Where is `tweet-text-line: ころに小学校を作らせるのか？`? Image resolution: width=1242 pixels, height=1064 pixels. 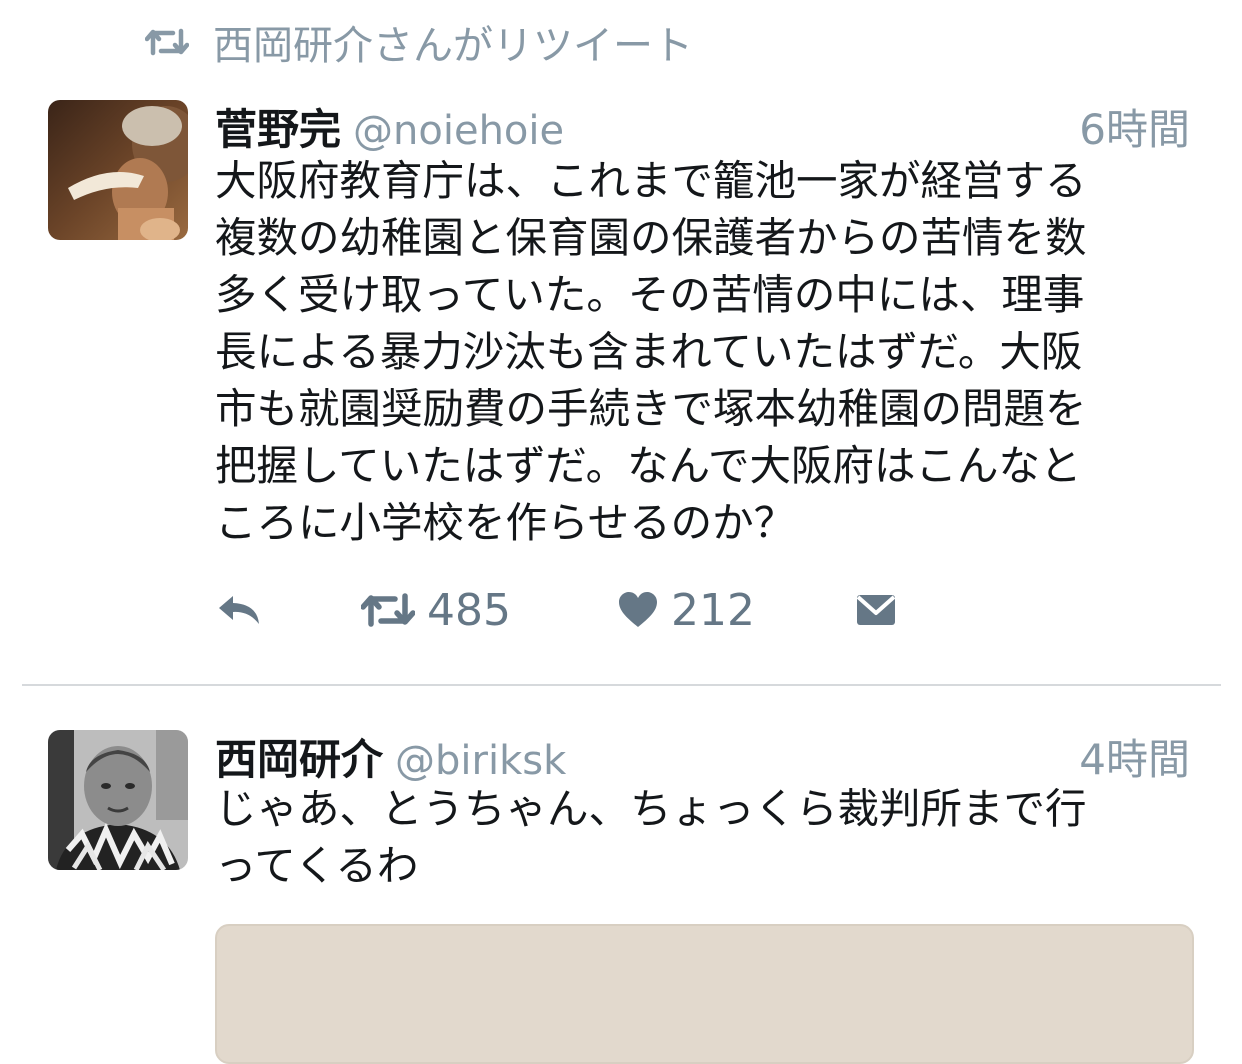
tweet-text-line: ころに小学校を作らせるのか？ is located at coordinates (505, 522).